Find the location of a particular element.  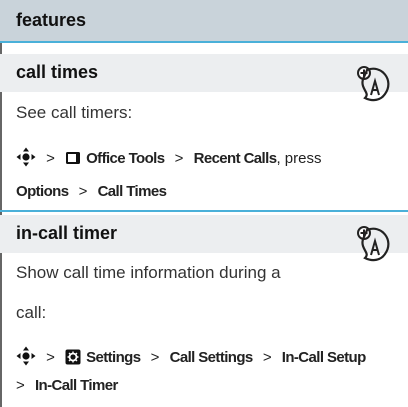

office-tools-icon is located at coordinates (73, 158).